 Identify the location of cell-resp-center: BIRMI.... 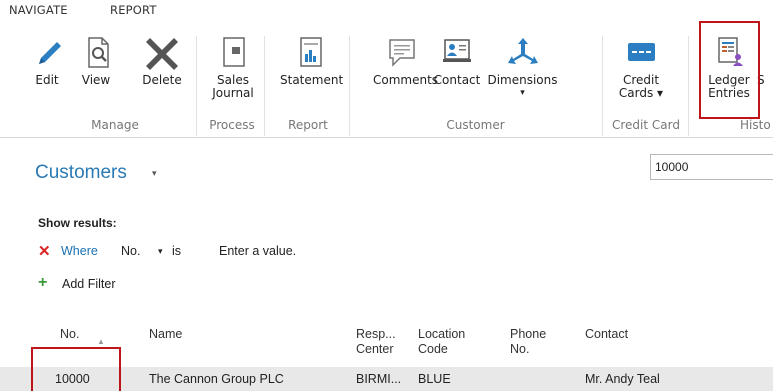
(378, 379).